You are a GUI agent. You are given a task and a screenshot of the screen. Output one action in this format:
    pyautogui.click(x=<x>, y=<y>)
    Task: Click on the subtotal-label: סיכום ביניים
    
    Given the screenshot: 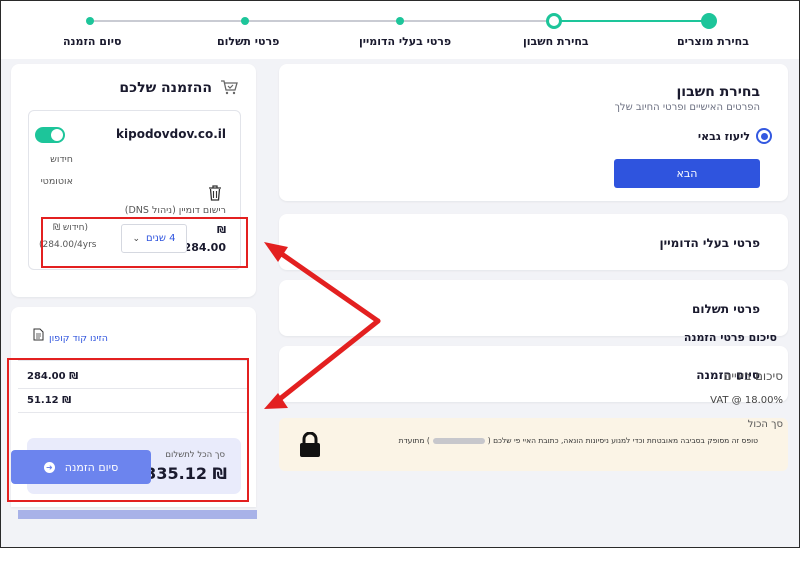 What is the action you would take?
    pyautogui.click(x=753, y=376)
    